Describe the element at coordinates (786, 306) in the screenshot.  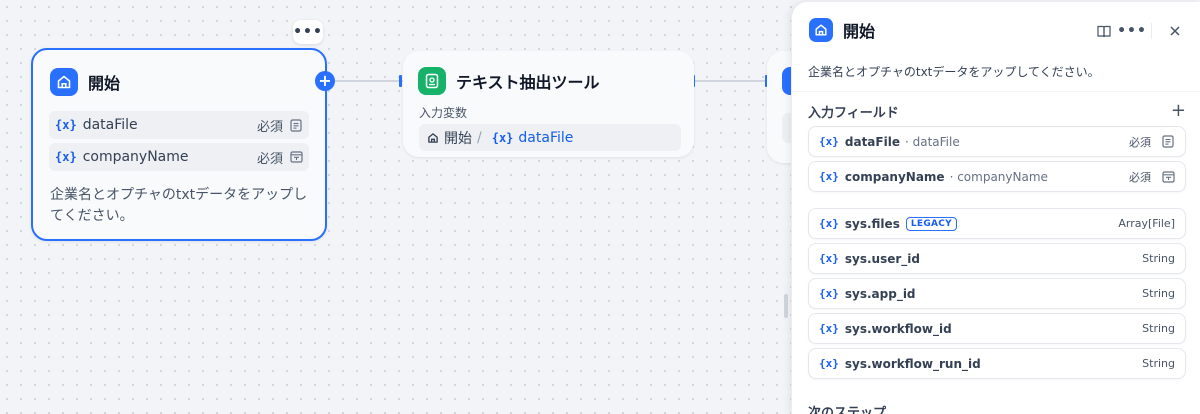
I see `panel-resize-handle` at that location.